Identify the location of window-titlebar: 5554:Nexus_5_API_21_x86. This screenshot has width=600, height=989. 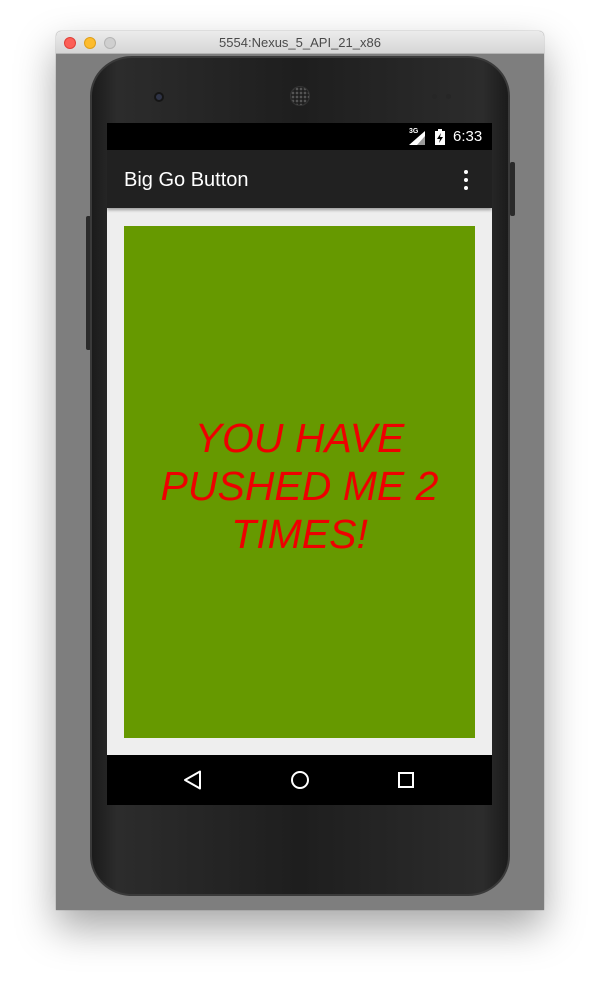
(300, 42).